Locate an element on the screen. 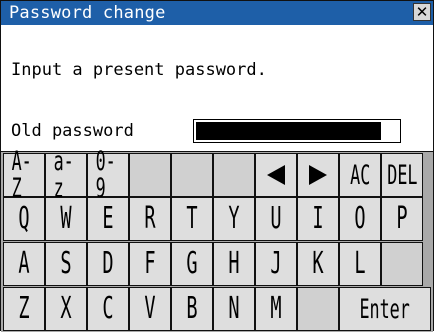 The height and width of the screenshot is (332, 434). key-label: a-z is located at coordinates (63, 175).